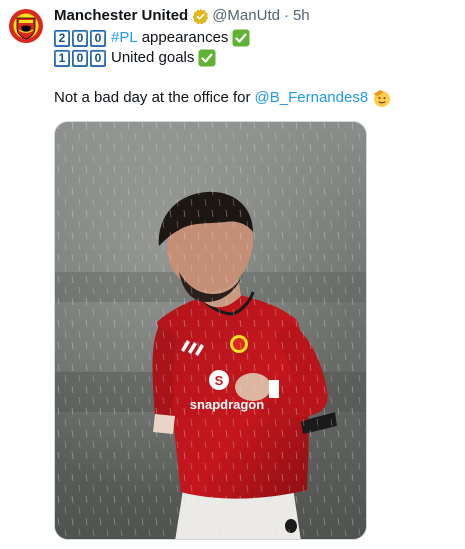 Image resolution: width=465 pixels, height=549 pixels. Describe the element at coordinates (62, 38) in the screenshot. I see `keycap-digit: 2` at that location.